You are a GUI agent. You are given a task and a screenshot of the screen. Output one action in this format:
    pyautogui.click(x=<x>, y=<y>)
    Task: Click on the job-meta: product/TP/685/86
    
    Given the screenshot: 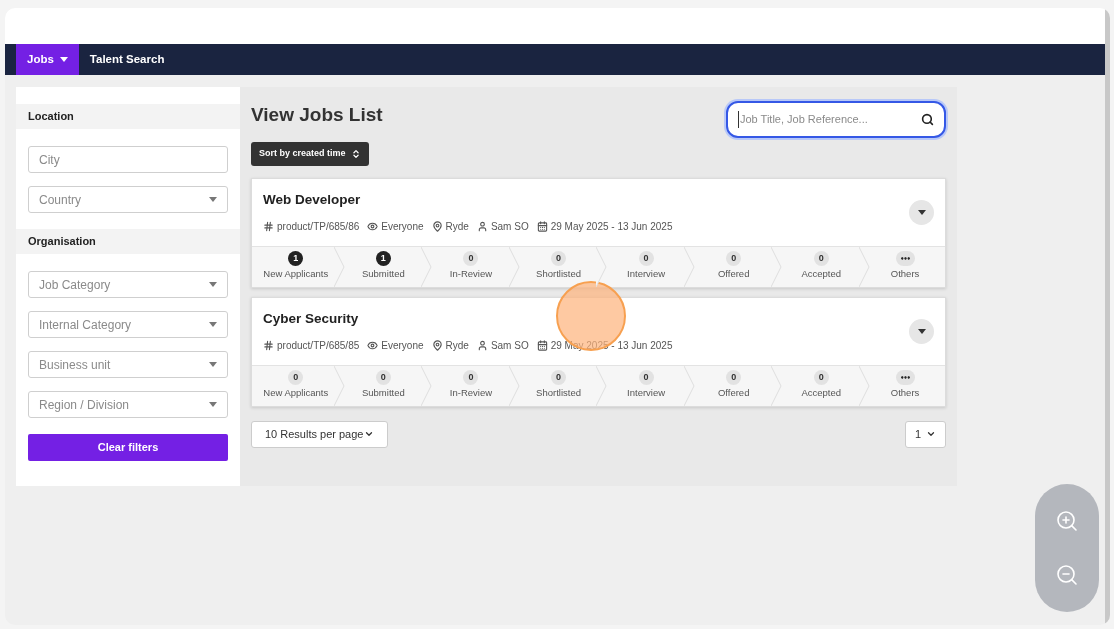 What is the action you would take?
    pyautogui.click(x=318, y=226)
    